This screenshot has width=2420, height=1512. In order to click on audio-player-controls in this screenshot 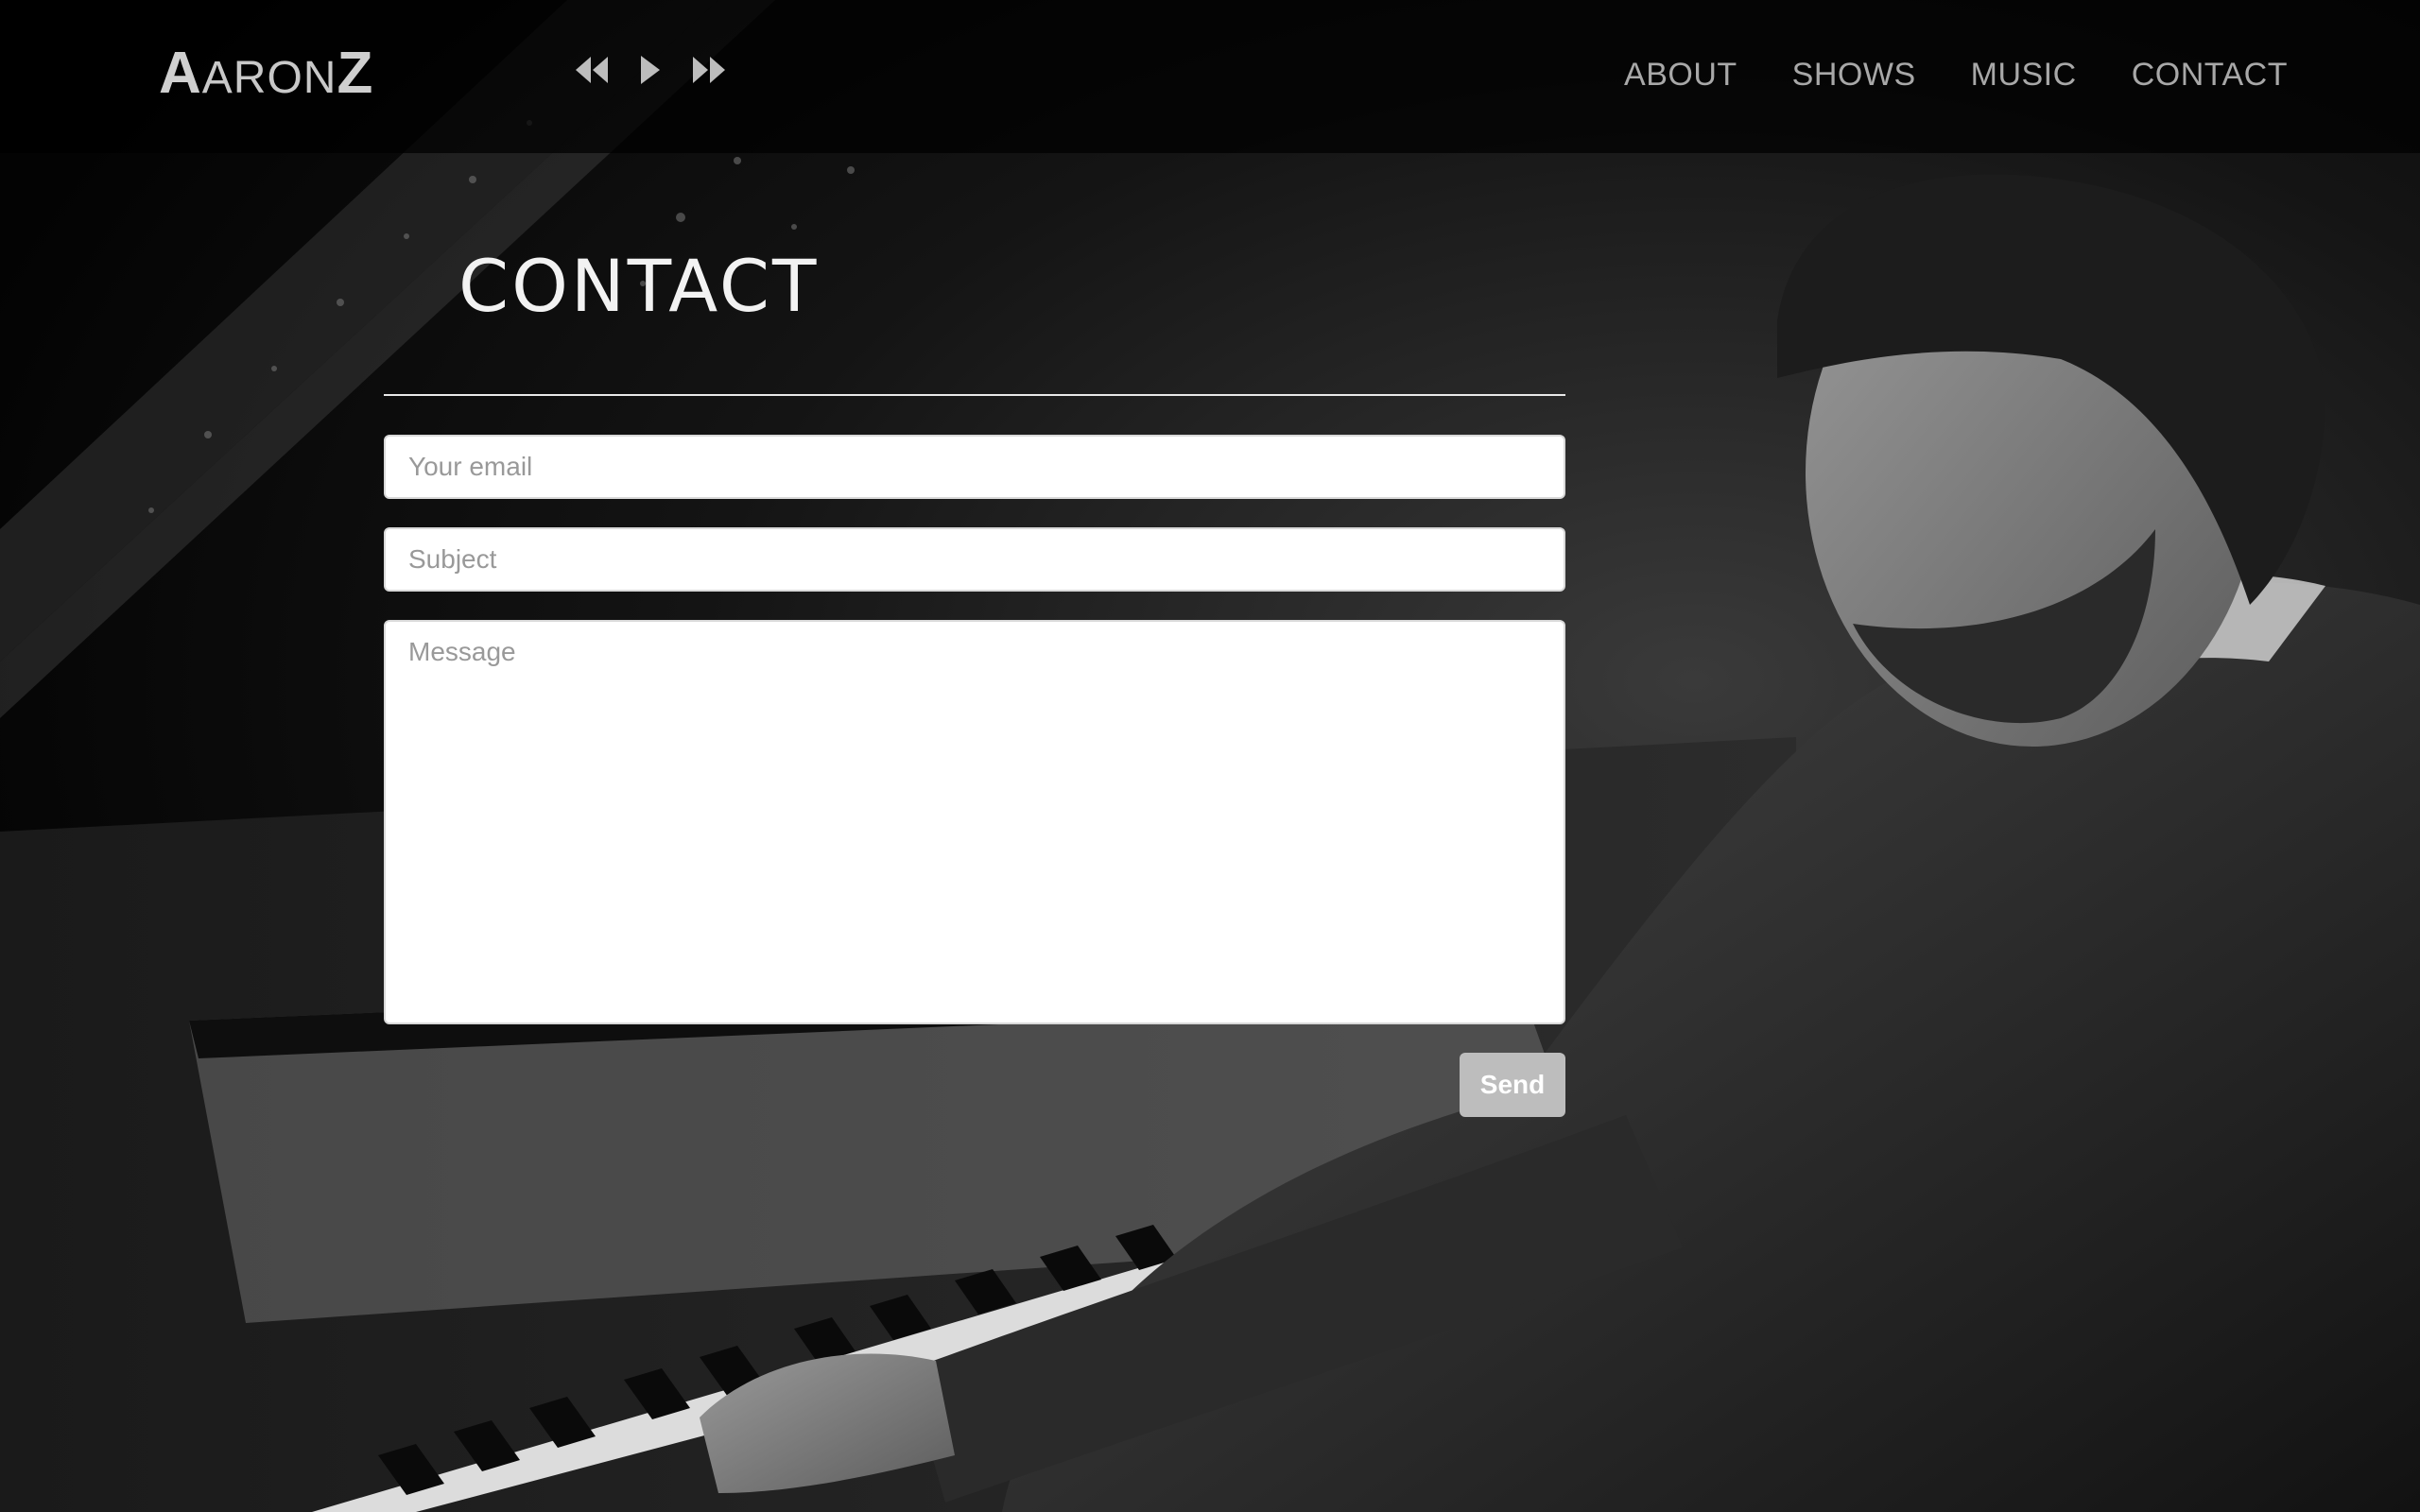, I will do `click(650, 70)`.